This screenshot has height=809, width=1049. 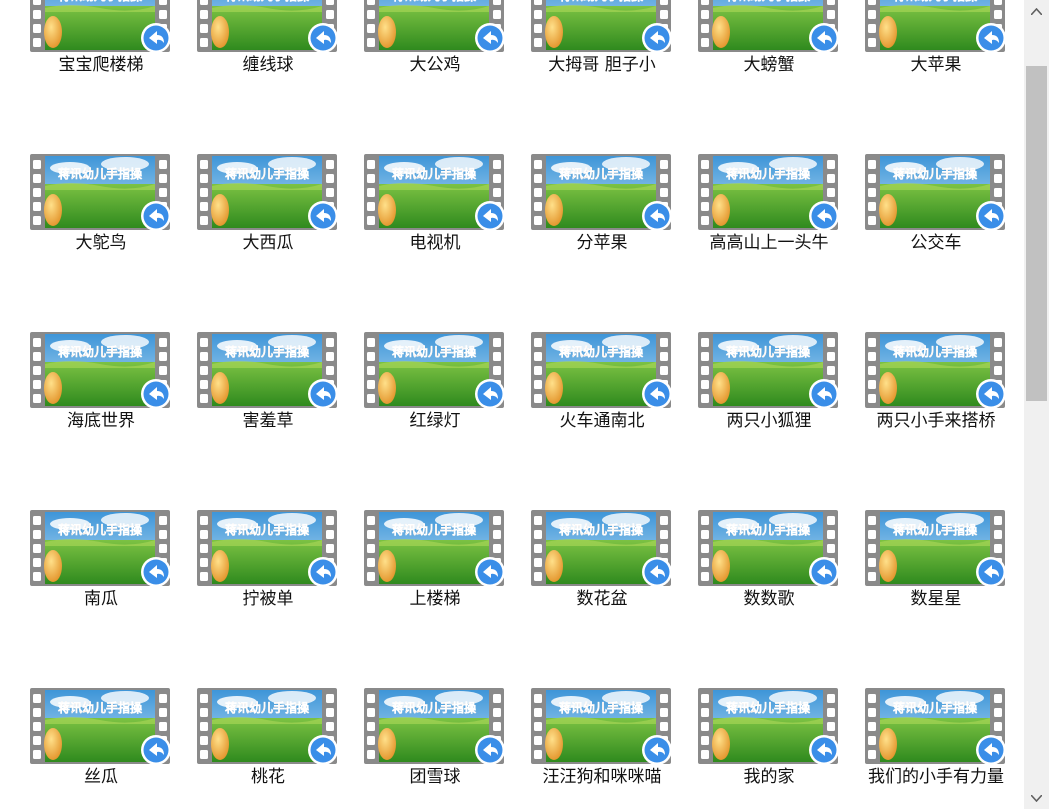 I want to click on video-title: 大拇哥 胆子小, so click(x=602, y=65).